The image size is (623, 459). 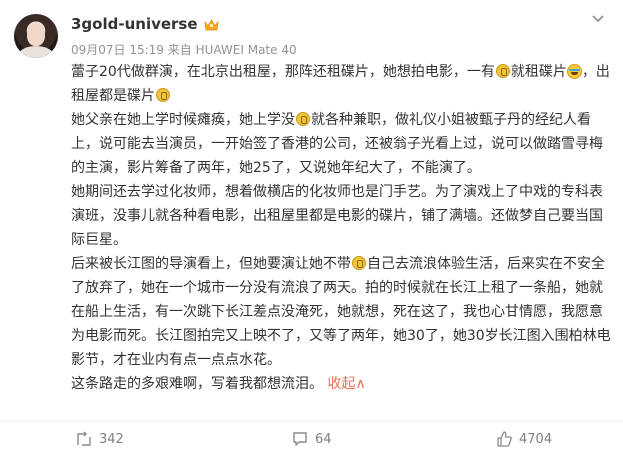 What do you see at coordinates (323, 439) in the screenshot?
I see `comment-count: 64` at bounding box center [323, 439].